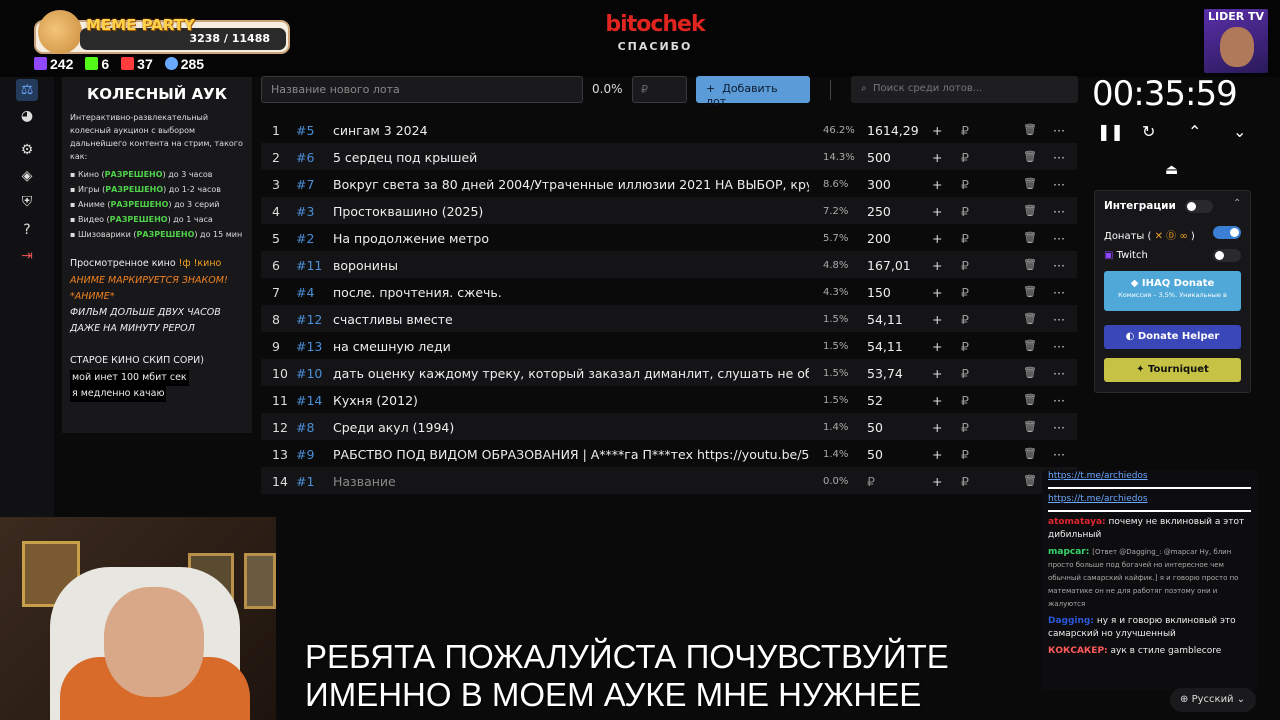 The image size is (1280, 720). What do you see at coordinates (1172, 337) in the screenshot?
I see `donate-helper-button: ◐ Donate Helper` at bounding box center [1172, 337].